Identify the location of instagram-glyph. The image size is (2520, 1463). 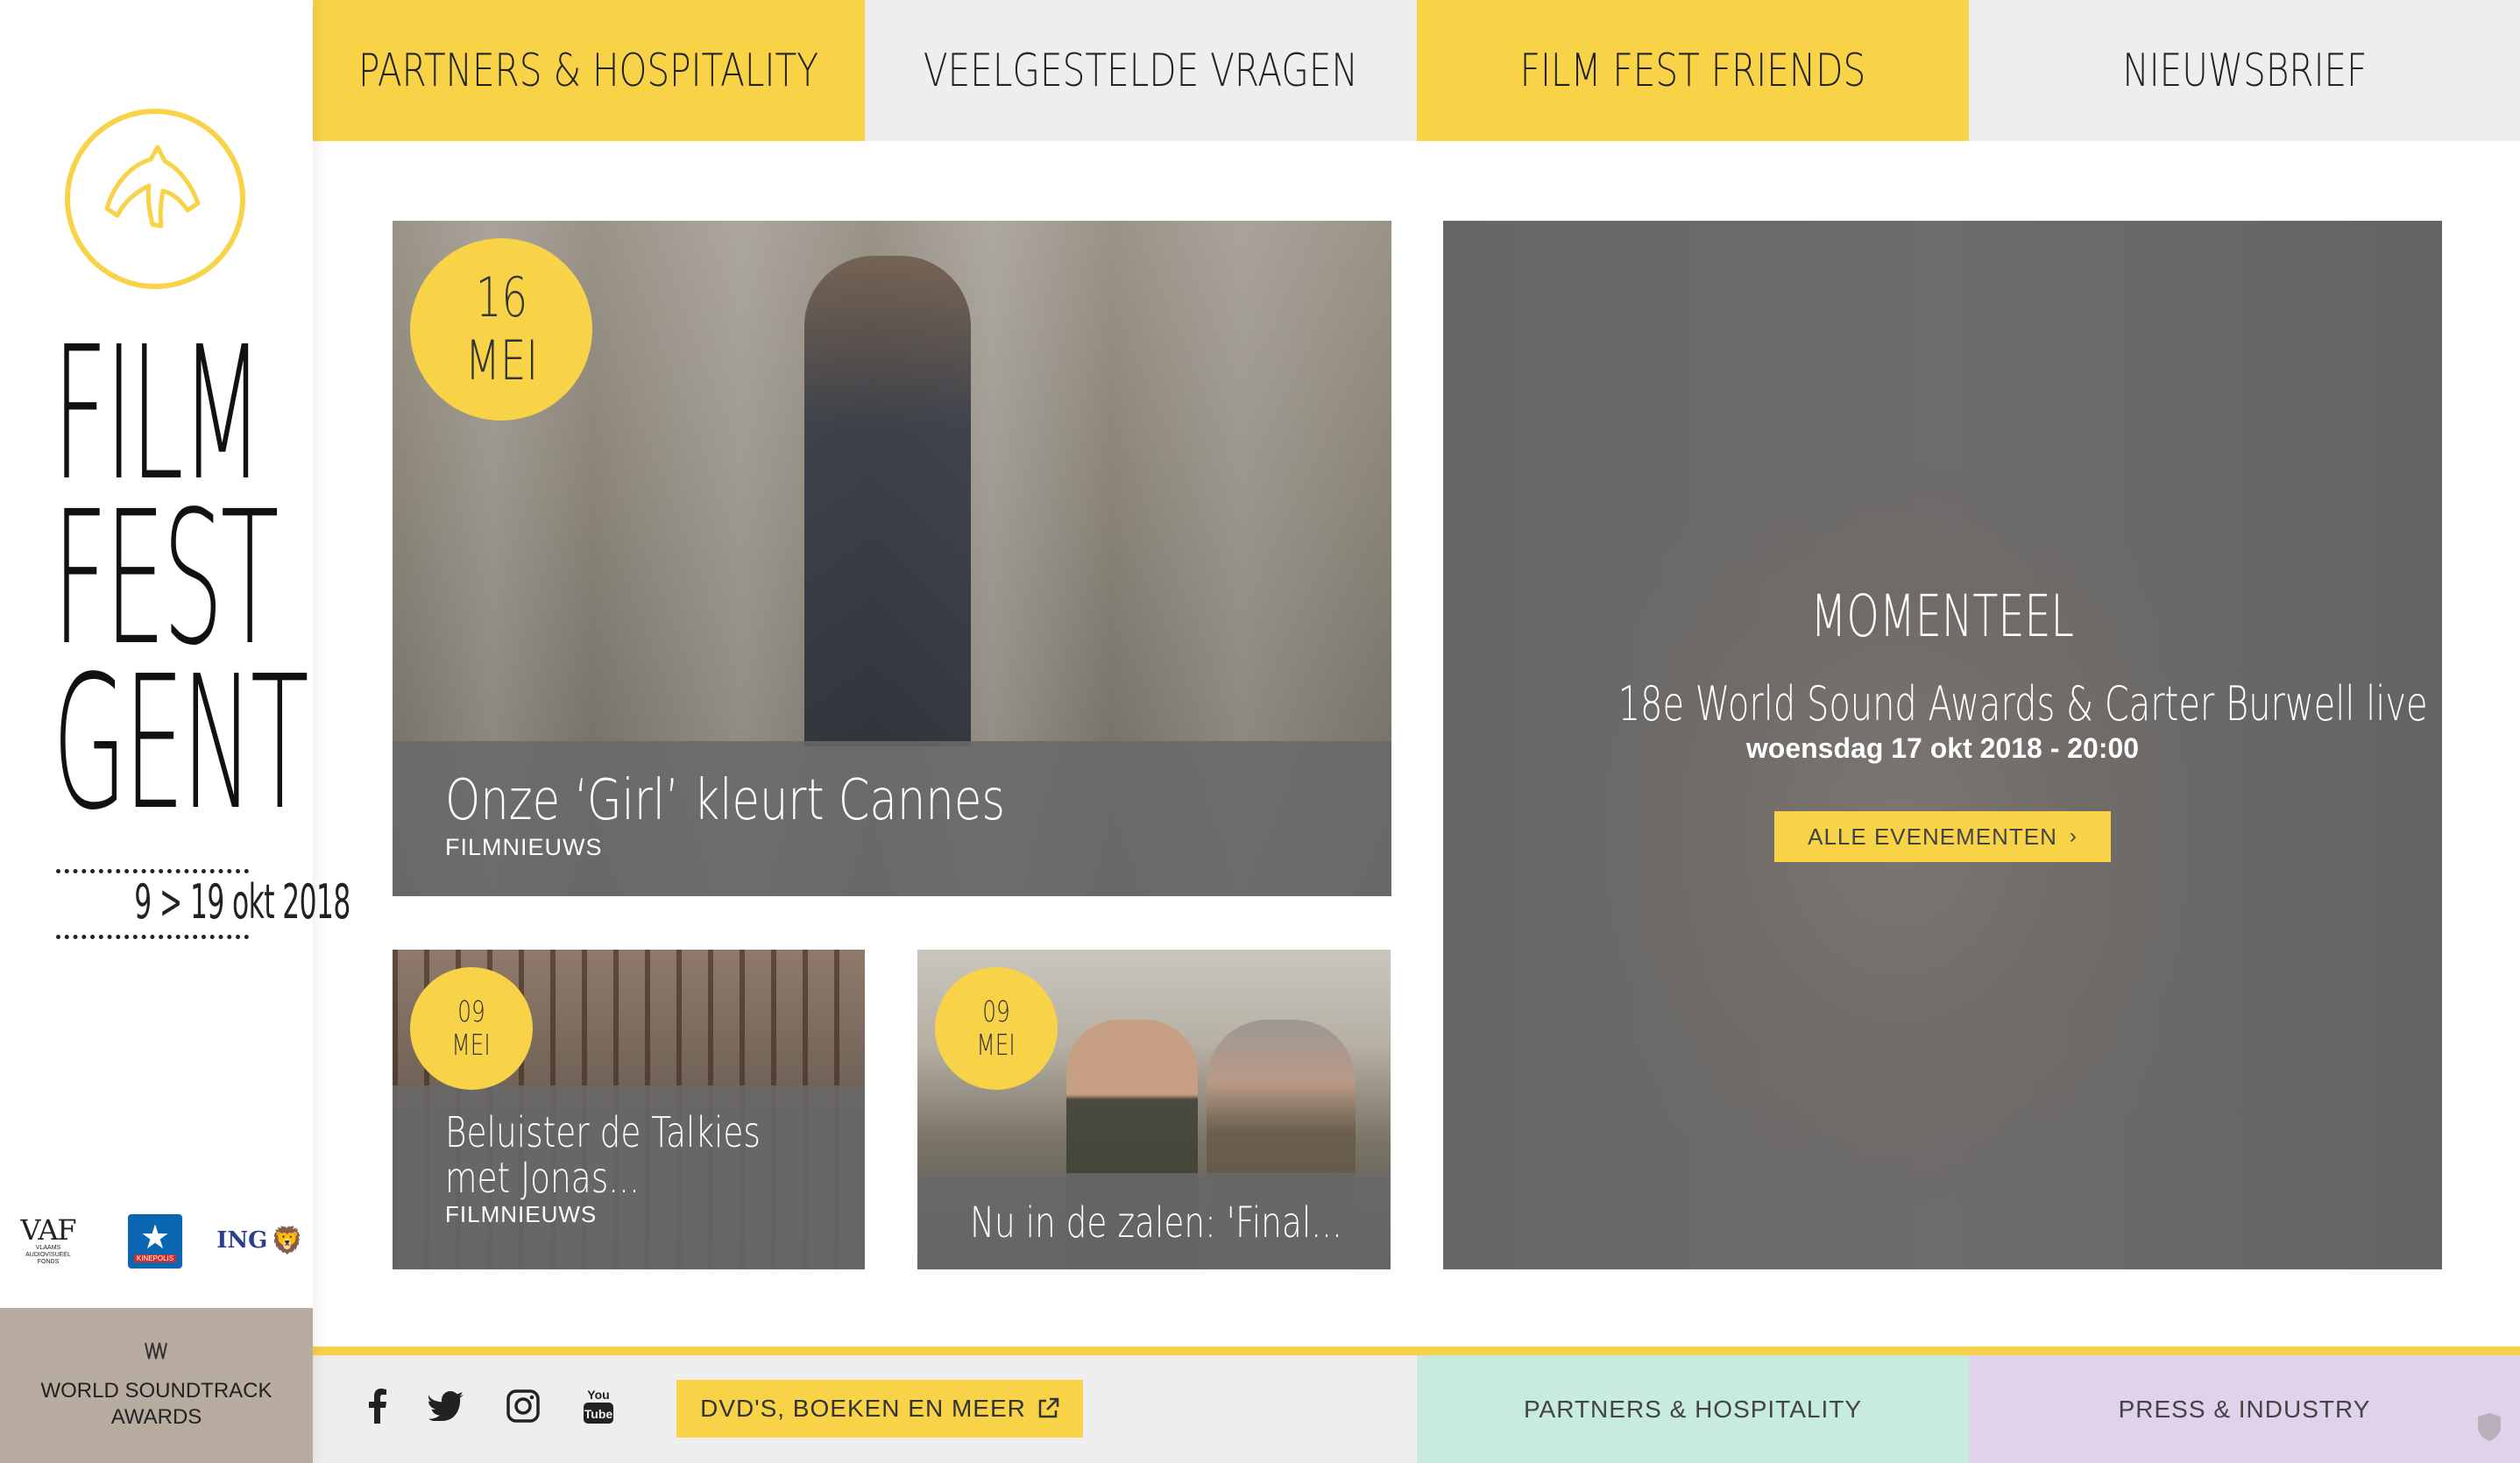
(523, 1406).